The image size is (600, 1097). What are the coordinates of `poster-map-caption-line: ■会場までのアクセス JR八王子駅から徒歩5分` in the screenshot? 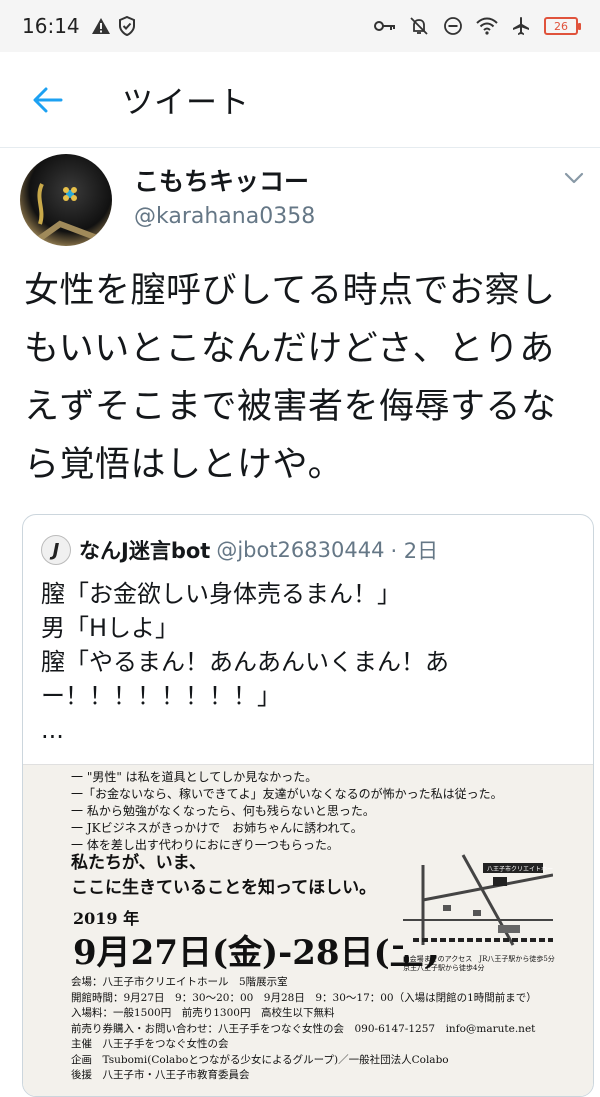 It's located at (479, 959).